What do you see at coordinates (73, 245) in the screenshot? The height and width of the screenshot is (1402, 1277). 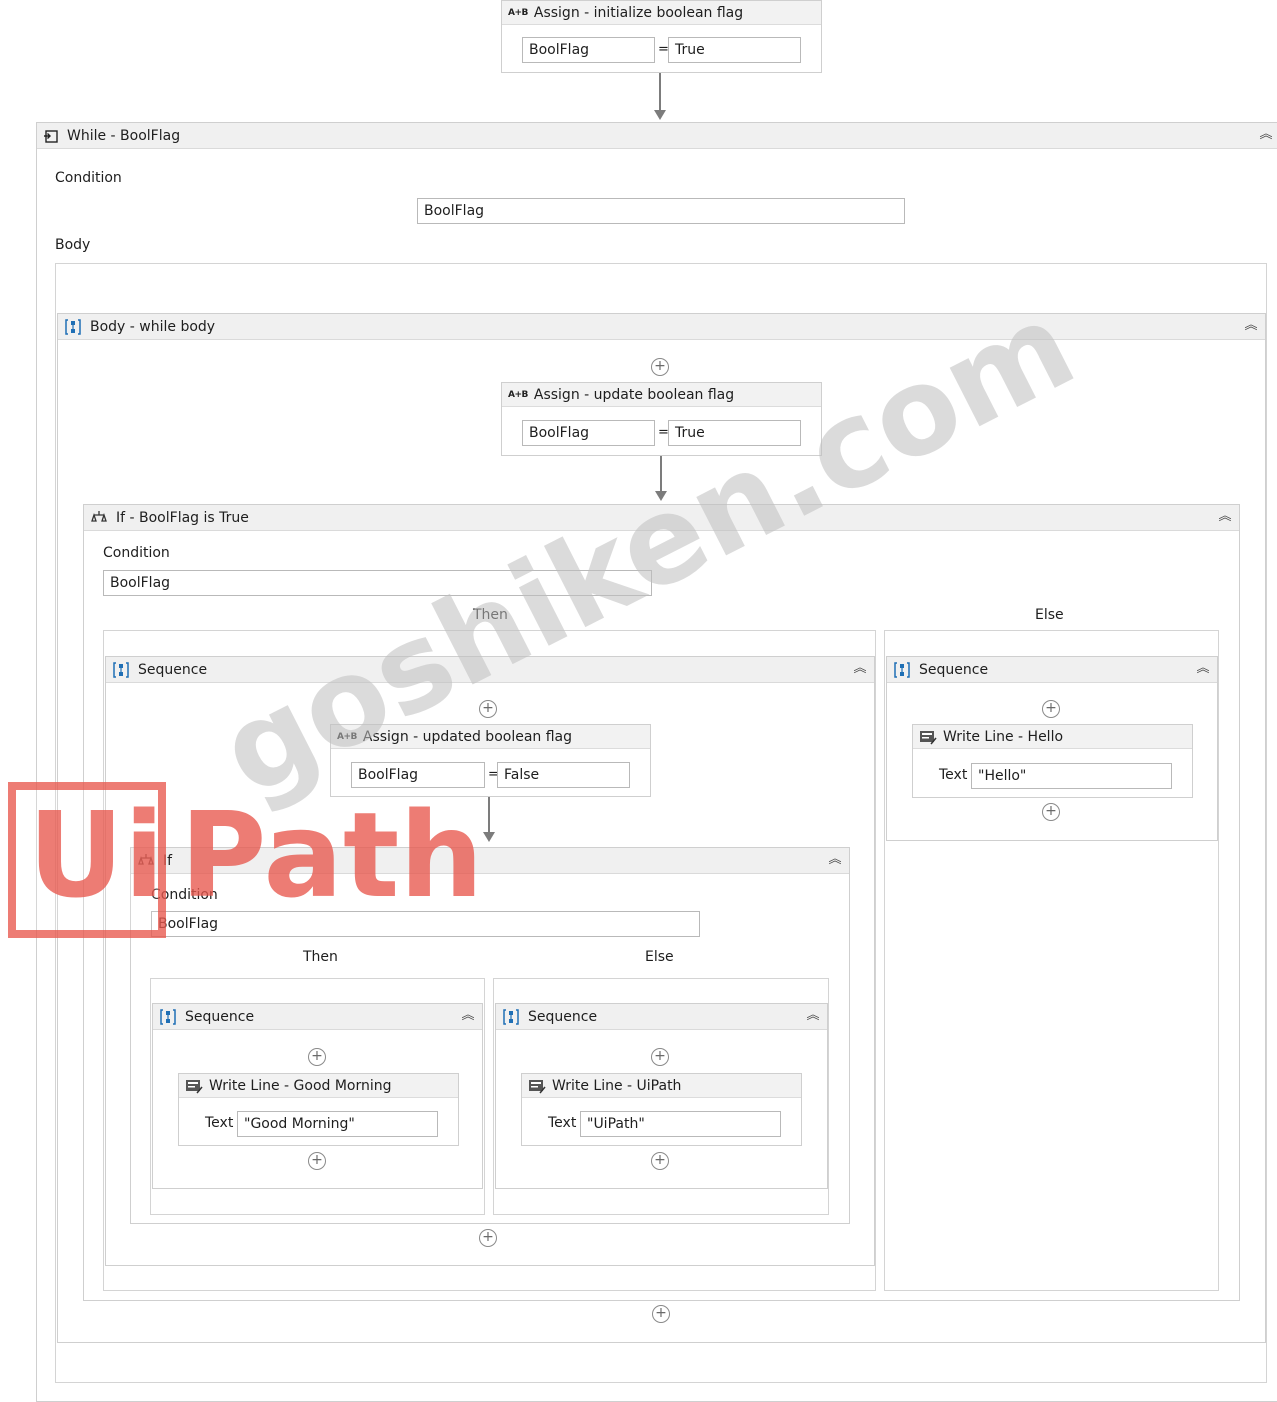 I see `while-body-label: Body` at bounding box center [73, 245].